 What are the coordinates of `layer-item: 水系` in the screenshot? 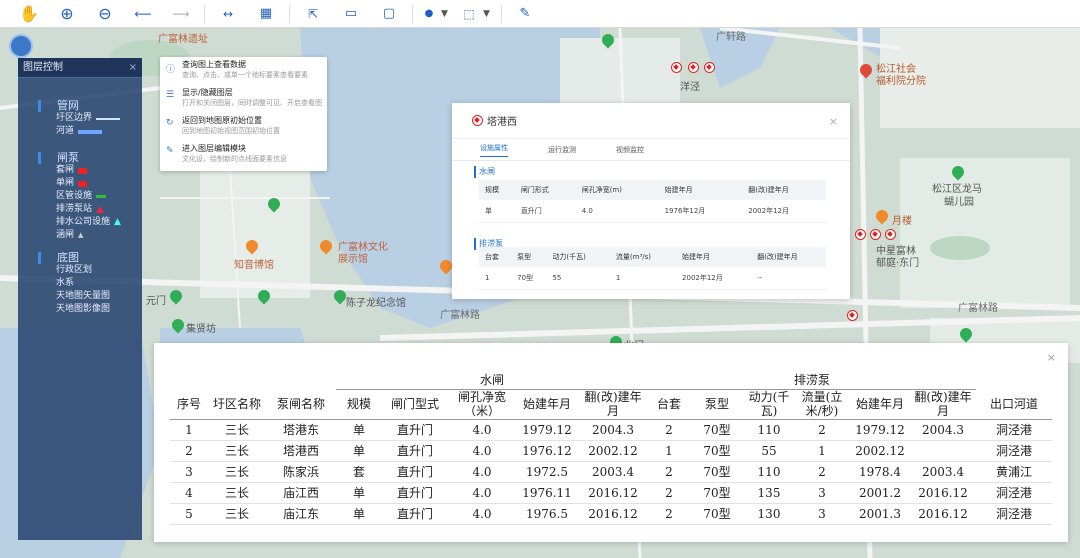 It's located at (80, 283).